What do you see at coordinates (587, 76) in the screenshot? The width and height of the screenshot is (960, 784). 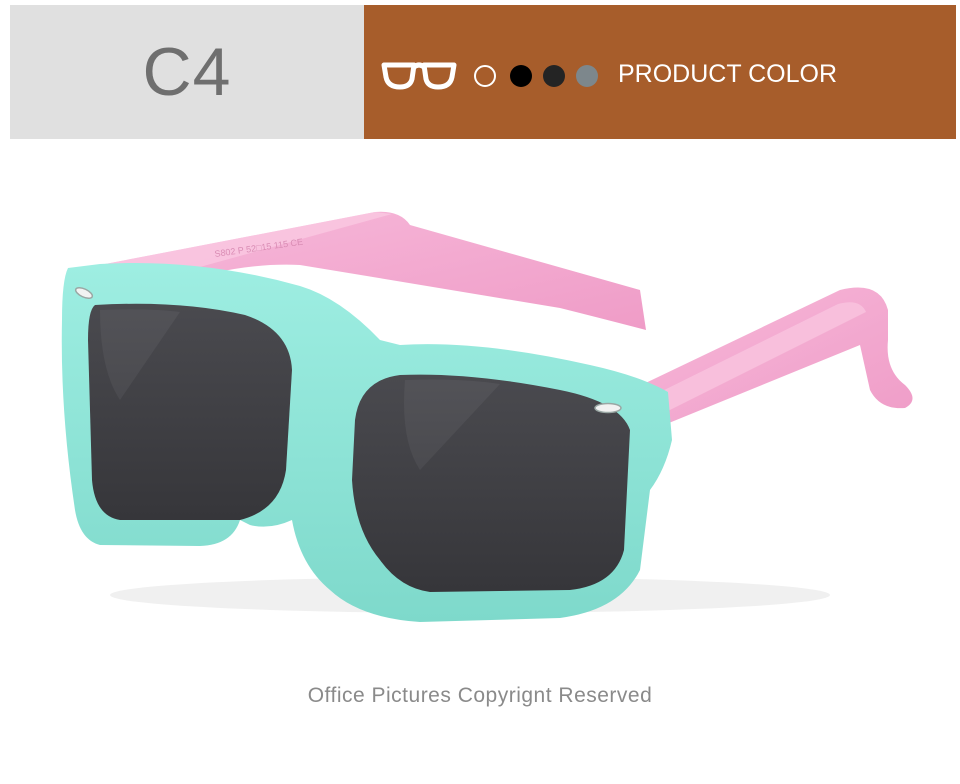 I see `gray-swatch` at bounding box center [587, 76].